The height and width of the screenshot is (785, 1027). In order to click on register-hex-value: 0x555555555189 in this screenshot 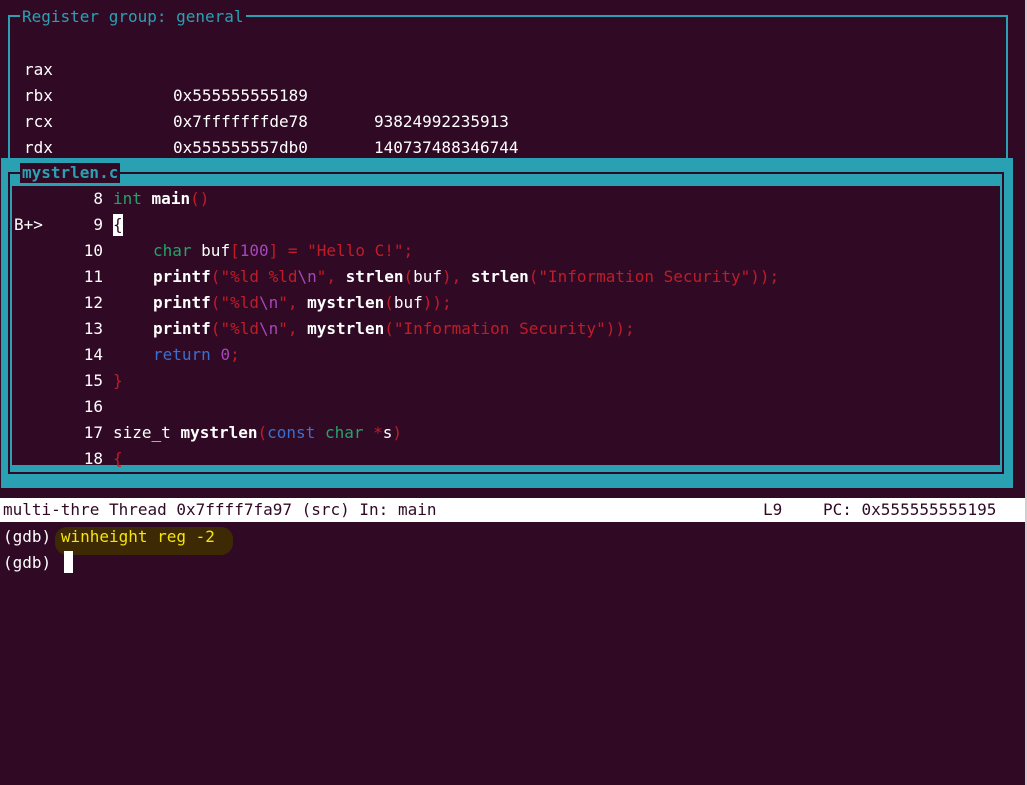, I will do `click(240, 95)`.